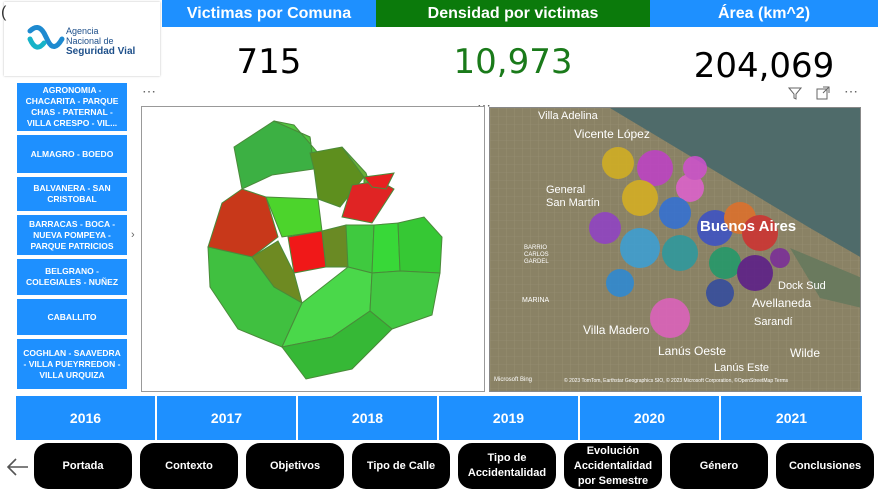 This screenshot has width=878, height=492. I want to click on sidebar-item-belgrano: BELGRANO - COLEGIALES - NUÑEZ, so click(72, 277).